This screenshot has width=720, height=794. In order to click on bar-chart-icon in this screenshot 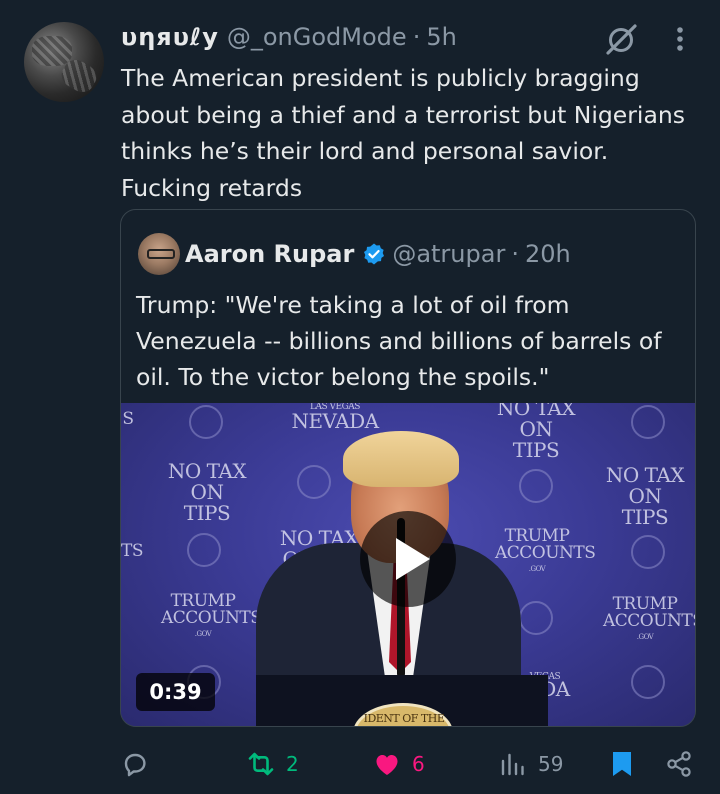, I will do `click(512, 764)`.